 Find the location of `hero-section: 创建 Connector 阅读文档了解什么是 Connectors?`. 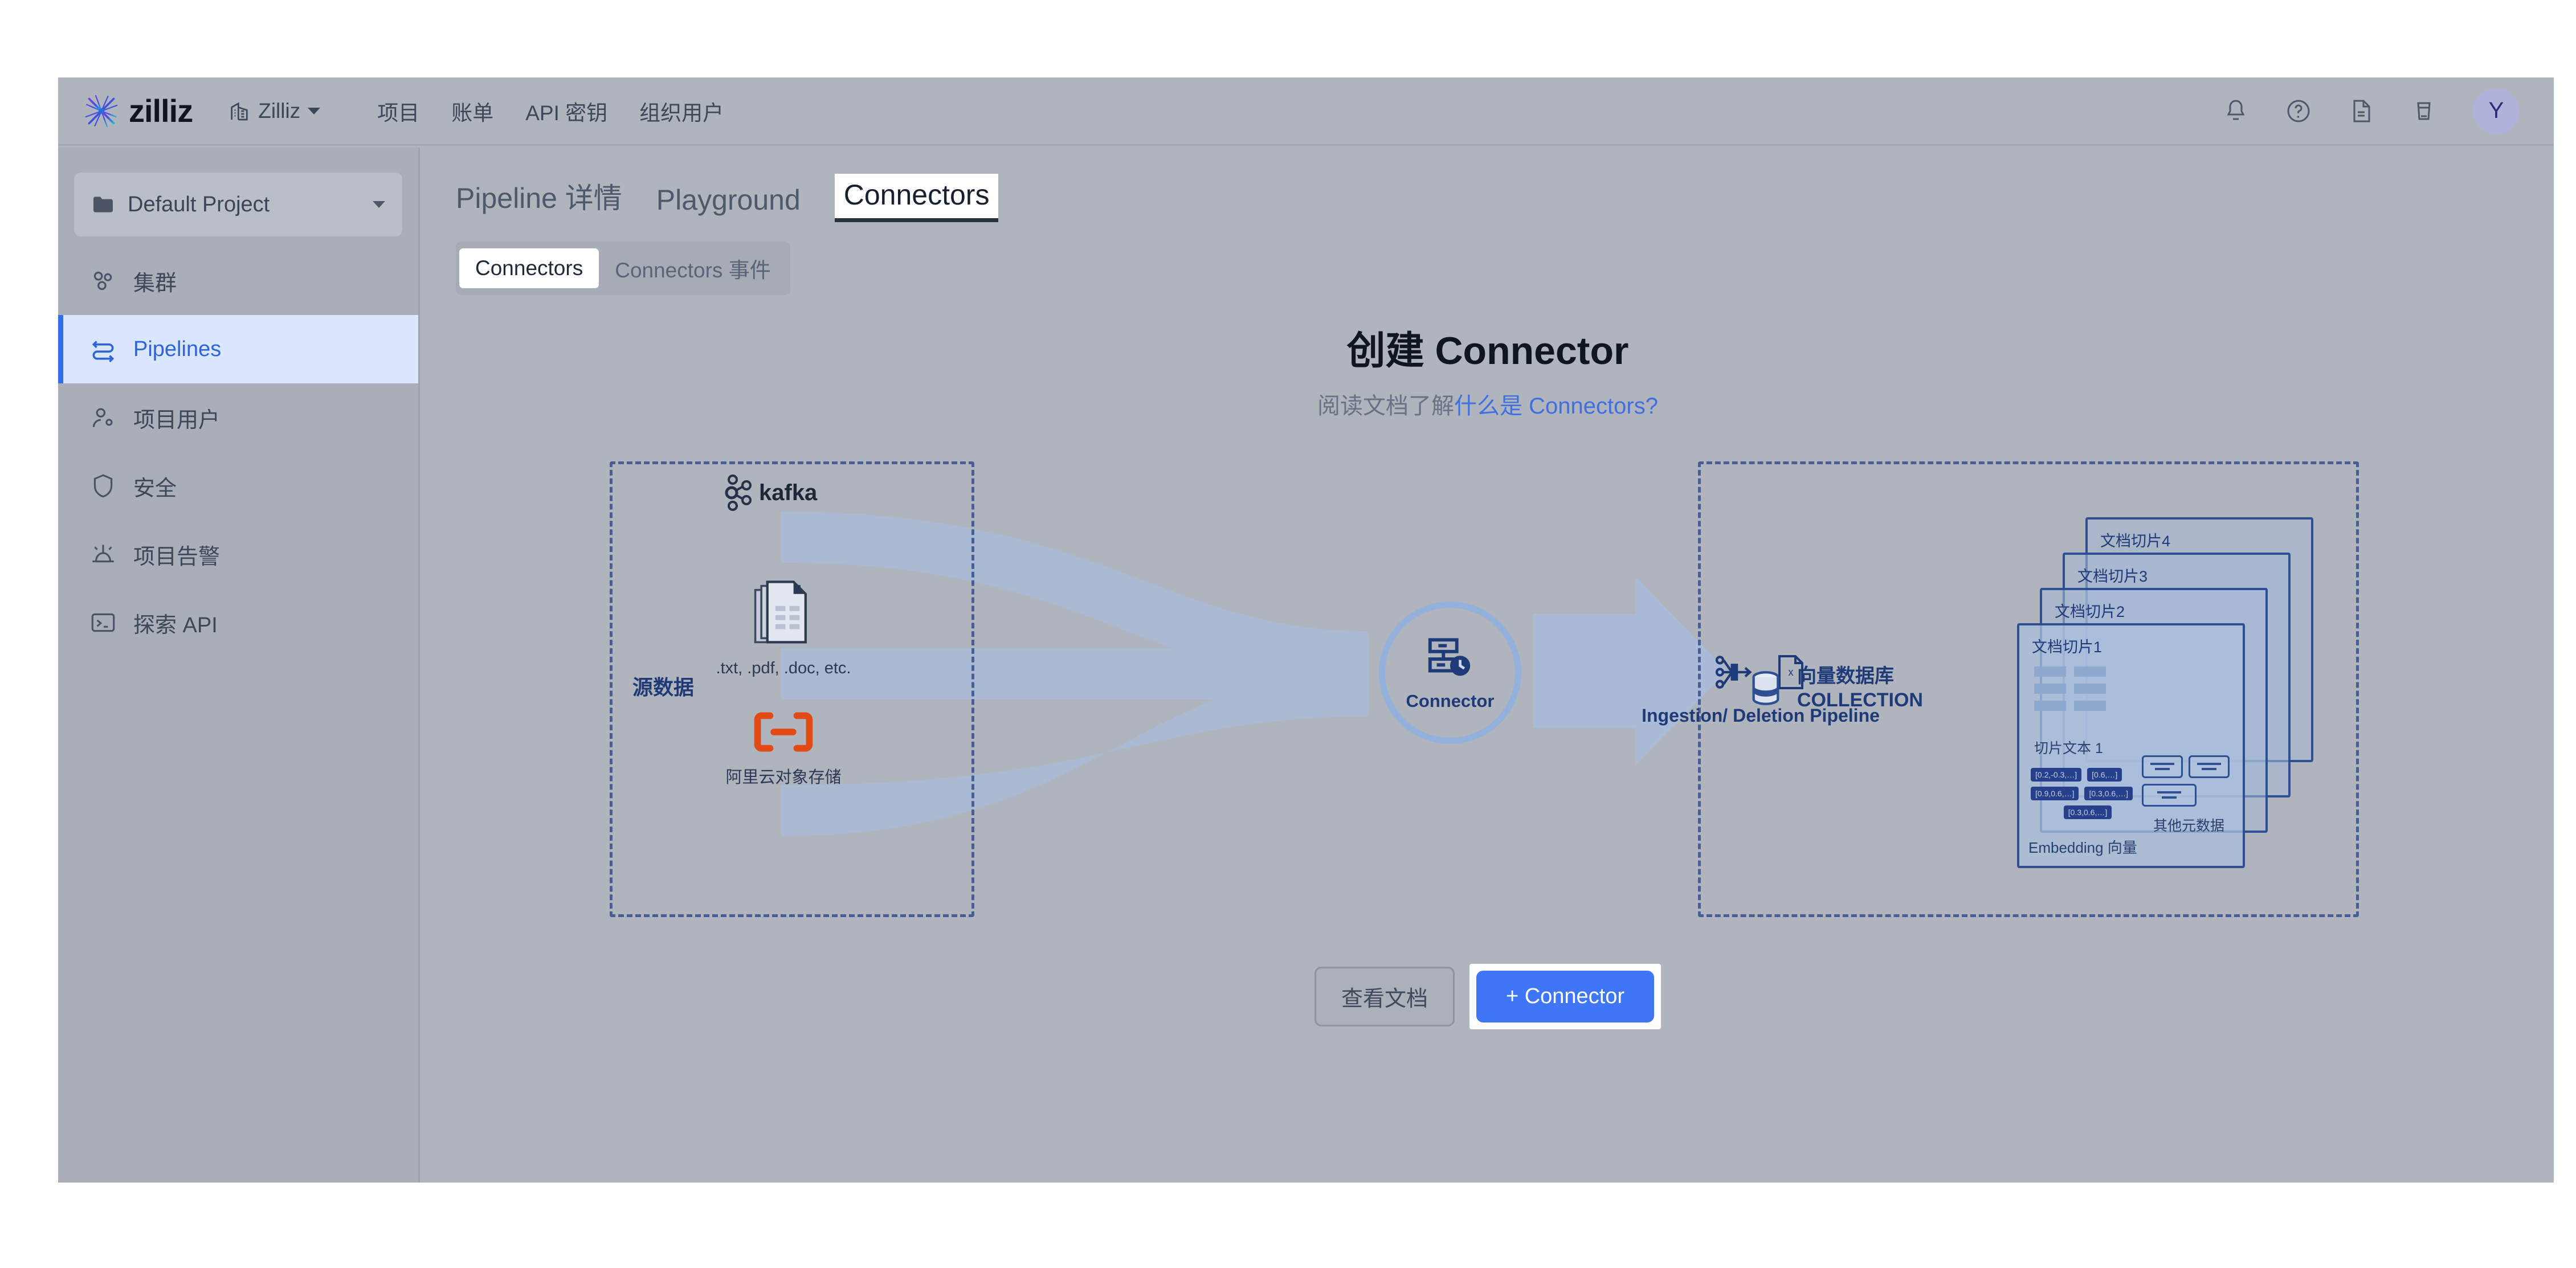

hero-section: 创建 Connector 阅读文档了解什么是 Connectors? is located at coordinates (1488, 374).